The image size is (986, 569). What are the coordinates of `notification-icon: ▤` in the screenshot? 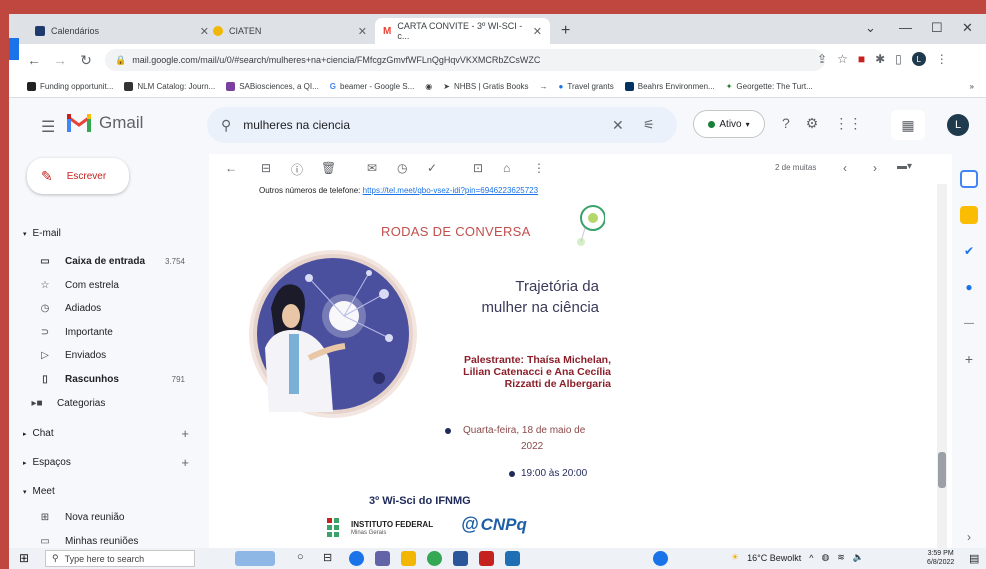 It's located at (974, 558).